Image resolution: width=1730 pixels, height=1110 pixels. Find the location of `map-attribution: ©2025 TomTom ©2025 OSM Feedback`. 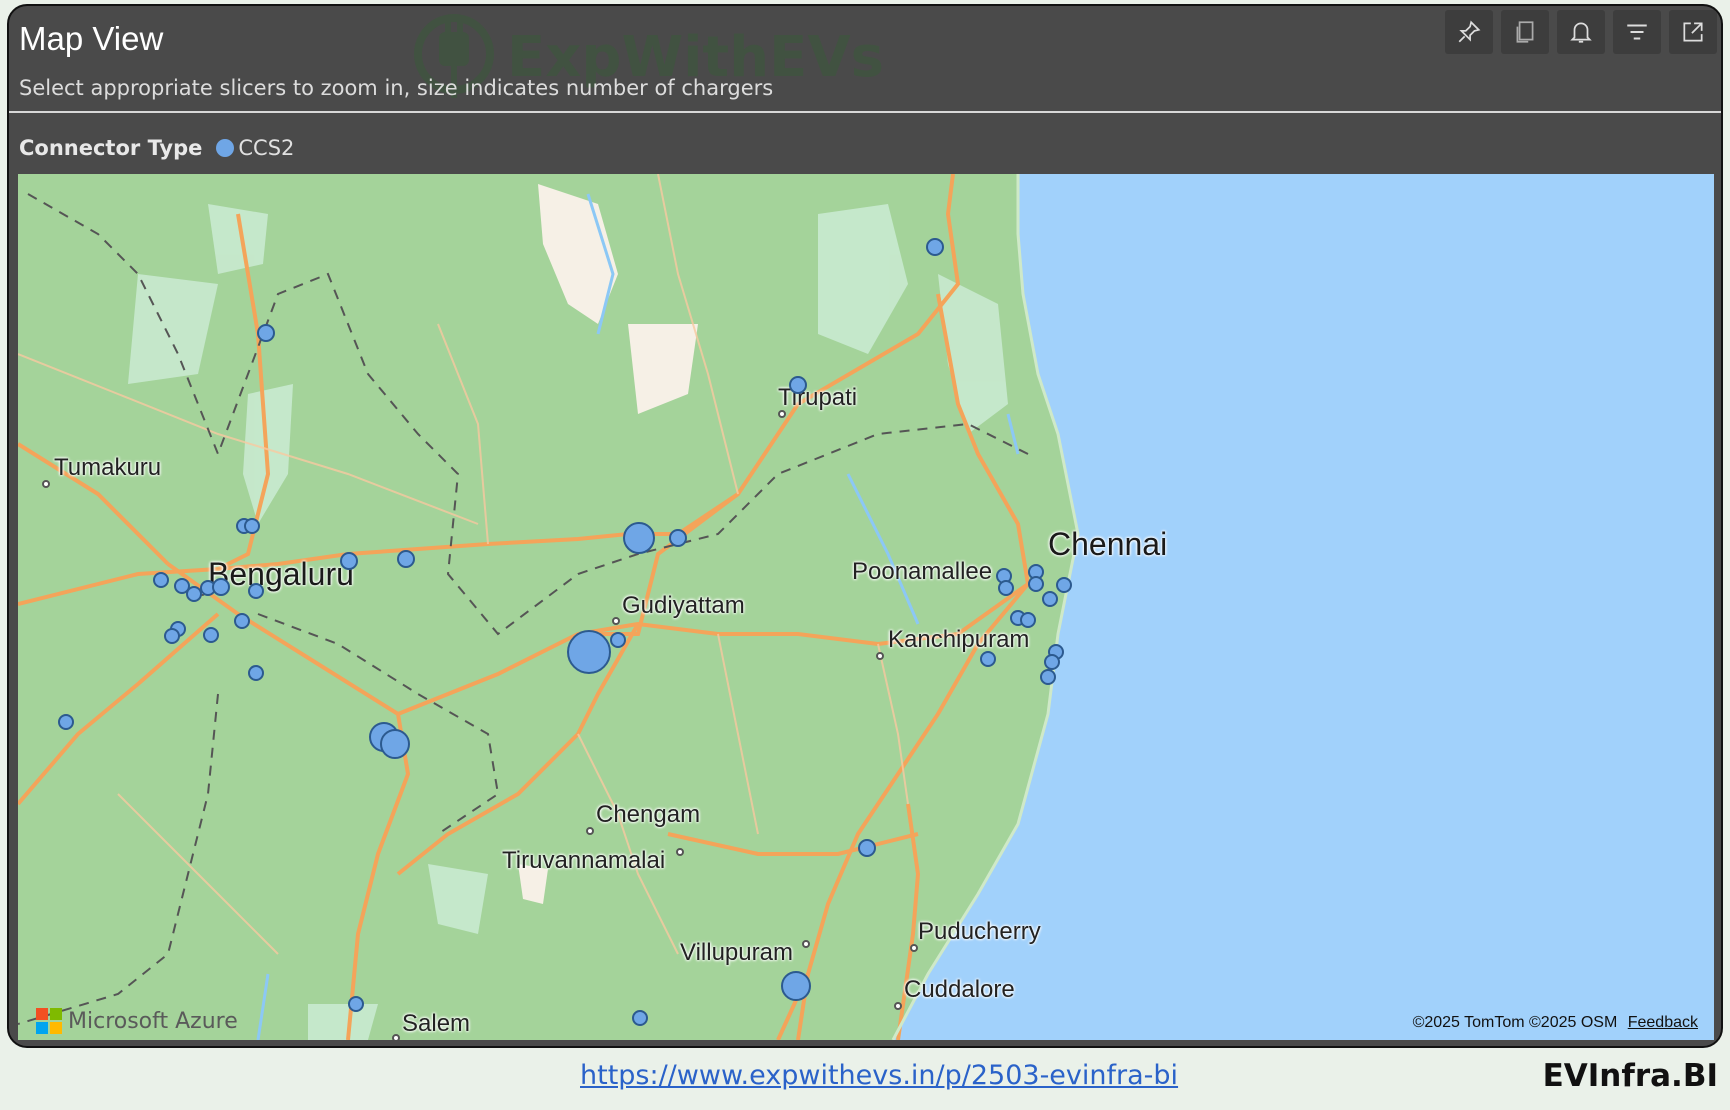

map-attribution: ©2025 TomTom ©2025 OSM Feedback is located at coordinates (1555, 1023).